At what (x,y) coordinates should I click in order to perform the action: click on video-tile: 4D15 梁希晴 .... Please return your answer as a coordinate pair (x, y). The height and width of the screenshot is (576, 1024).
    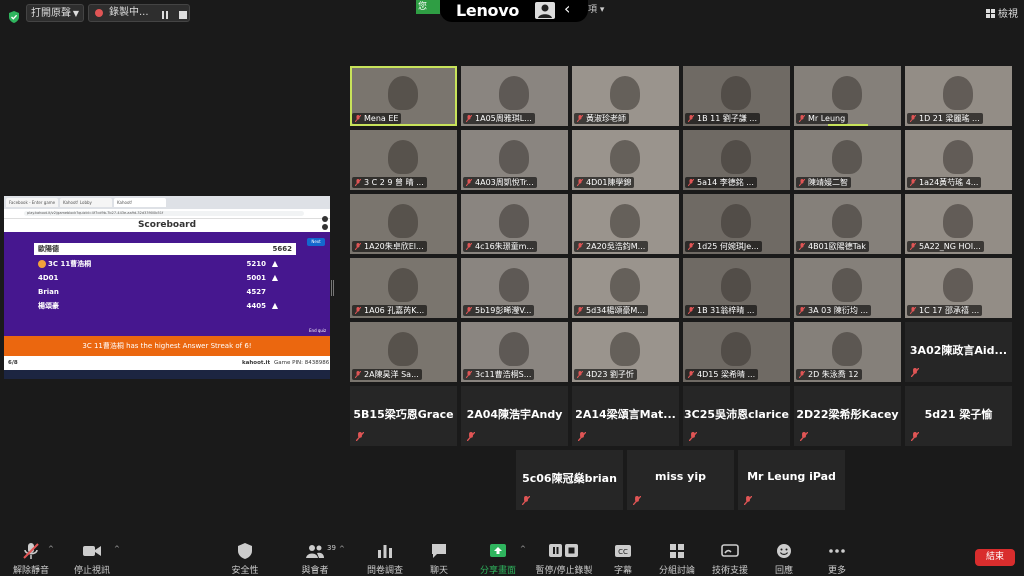
    Looking at the image, I should click on (736, 352).